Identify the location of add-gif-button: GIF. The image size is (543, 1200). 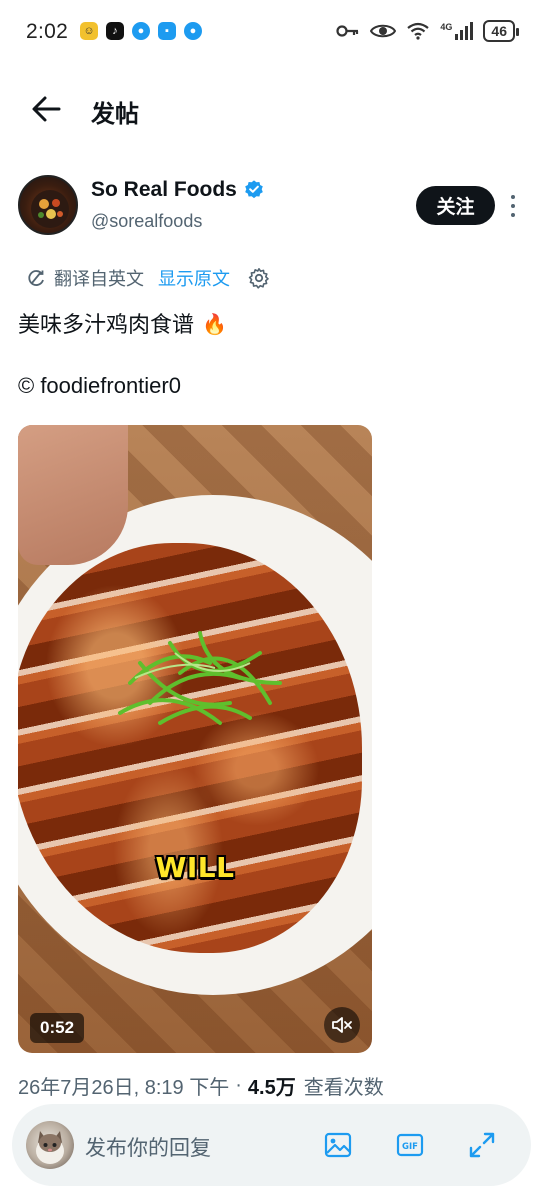
(410, 1145).